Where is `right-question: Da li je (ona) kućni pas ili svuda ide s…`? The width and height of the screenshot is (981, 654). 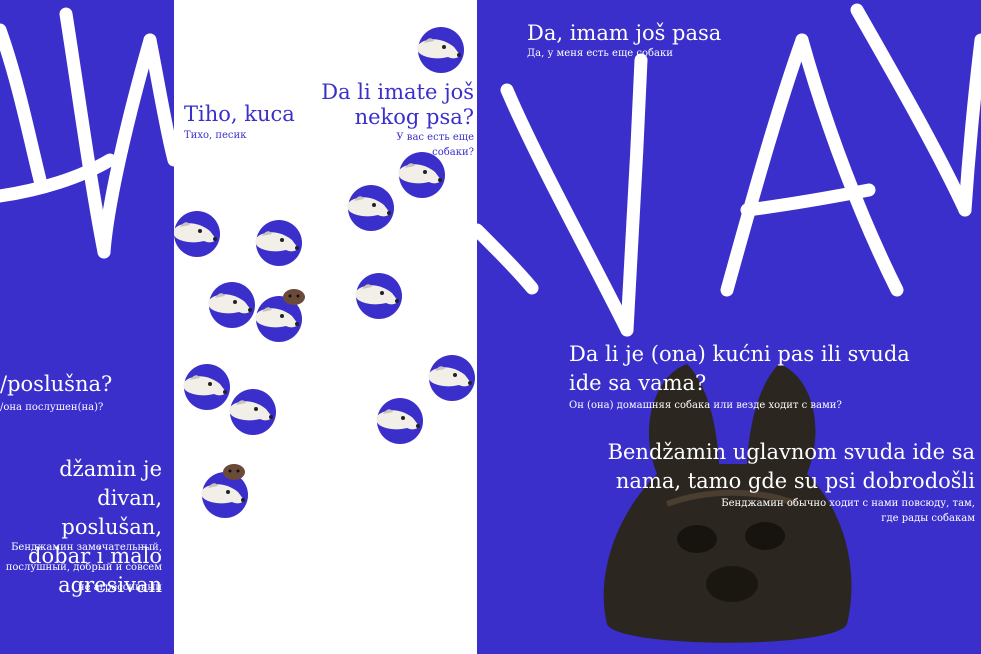
right-question: Da li je (ona) kućni pas ili svuda ide s… is located at coordinates (739, 368).